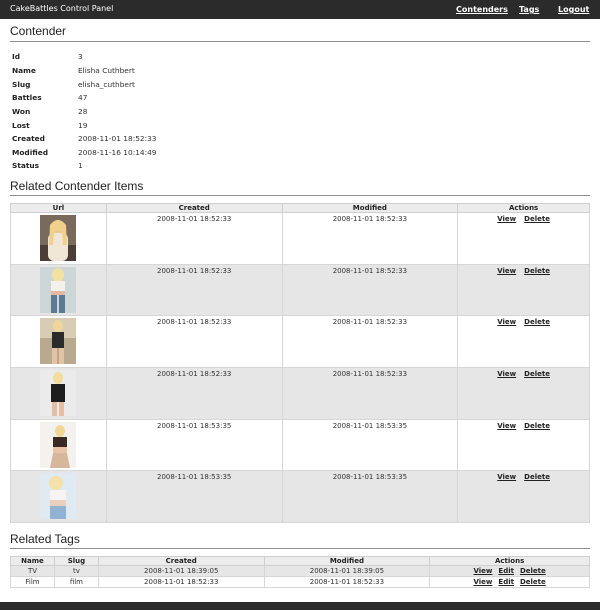 The height and width of the screenshot is (610, 600). Describe the element at coordinates (26, 165) in the screenshot. I see `field-label-status: Status` at that location.